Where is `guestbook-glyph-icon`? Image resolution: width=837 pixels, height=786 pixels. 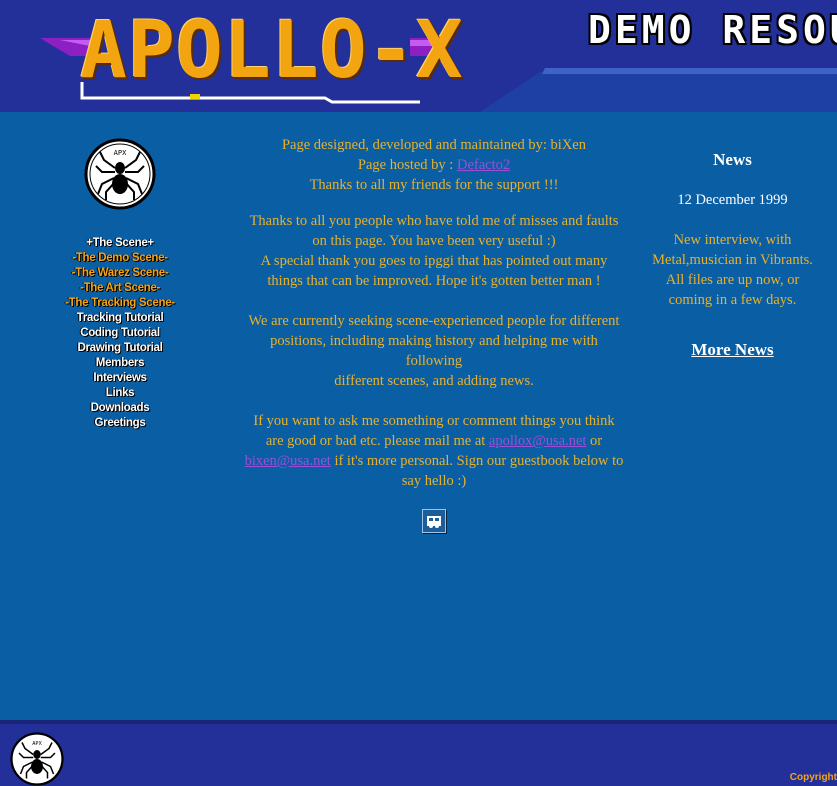 guestbook-glyph-icon is located at coordinates (434, 522).